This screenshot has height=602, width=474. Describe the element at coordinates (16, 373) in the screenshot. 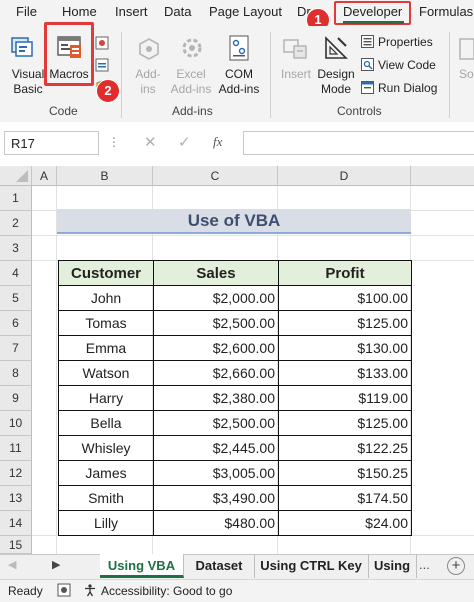

I see `row-header-8: 8` at that location.